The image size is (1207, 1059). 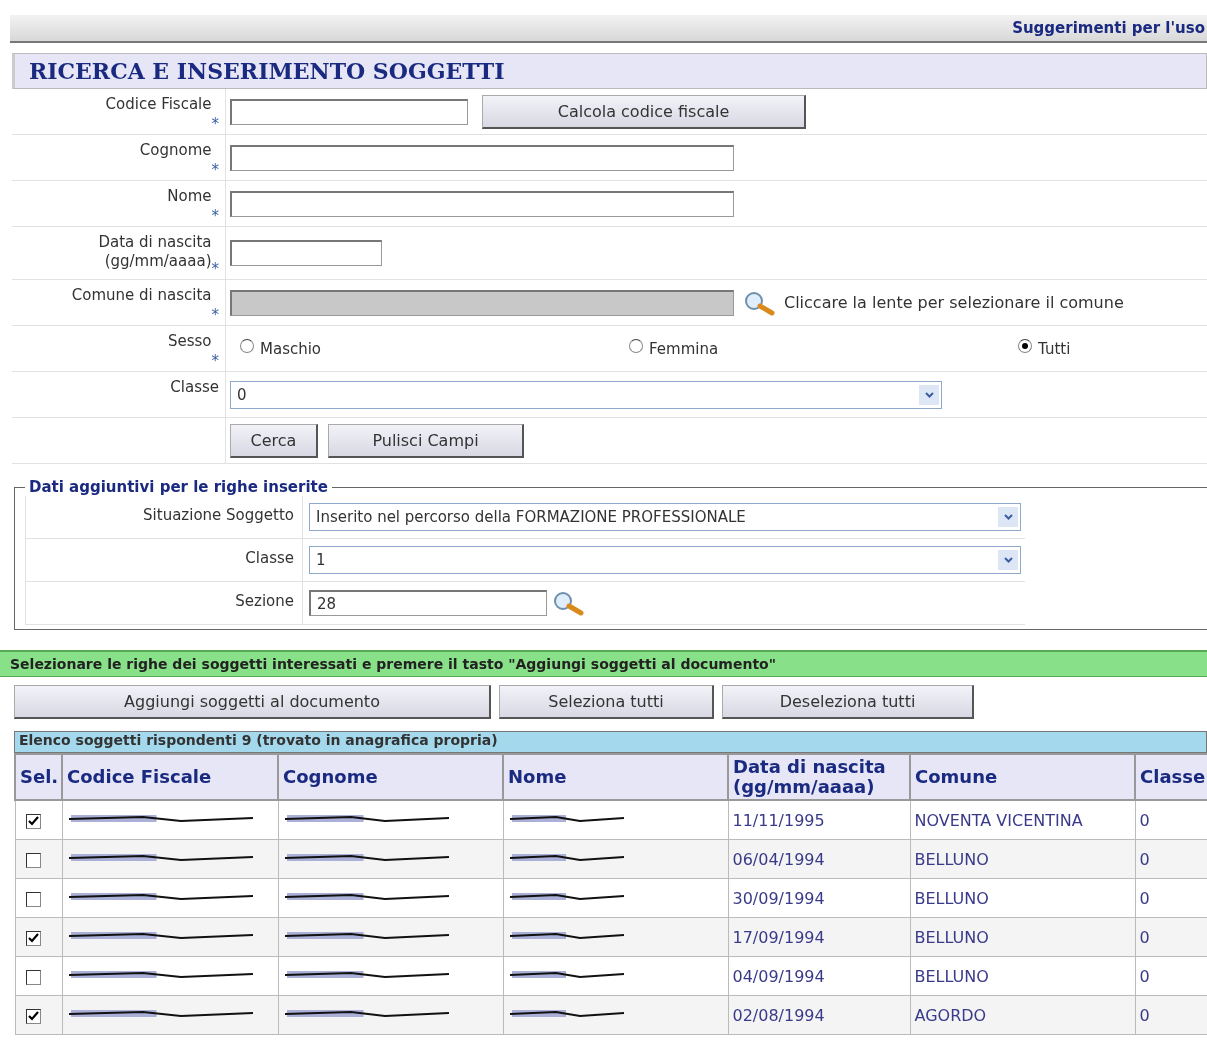 What do you see at coordinates (665, 560) in the screenshot?
I see `dropdown: 1` at bounding box center [665, 560].